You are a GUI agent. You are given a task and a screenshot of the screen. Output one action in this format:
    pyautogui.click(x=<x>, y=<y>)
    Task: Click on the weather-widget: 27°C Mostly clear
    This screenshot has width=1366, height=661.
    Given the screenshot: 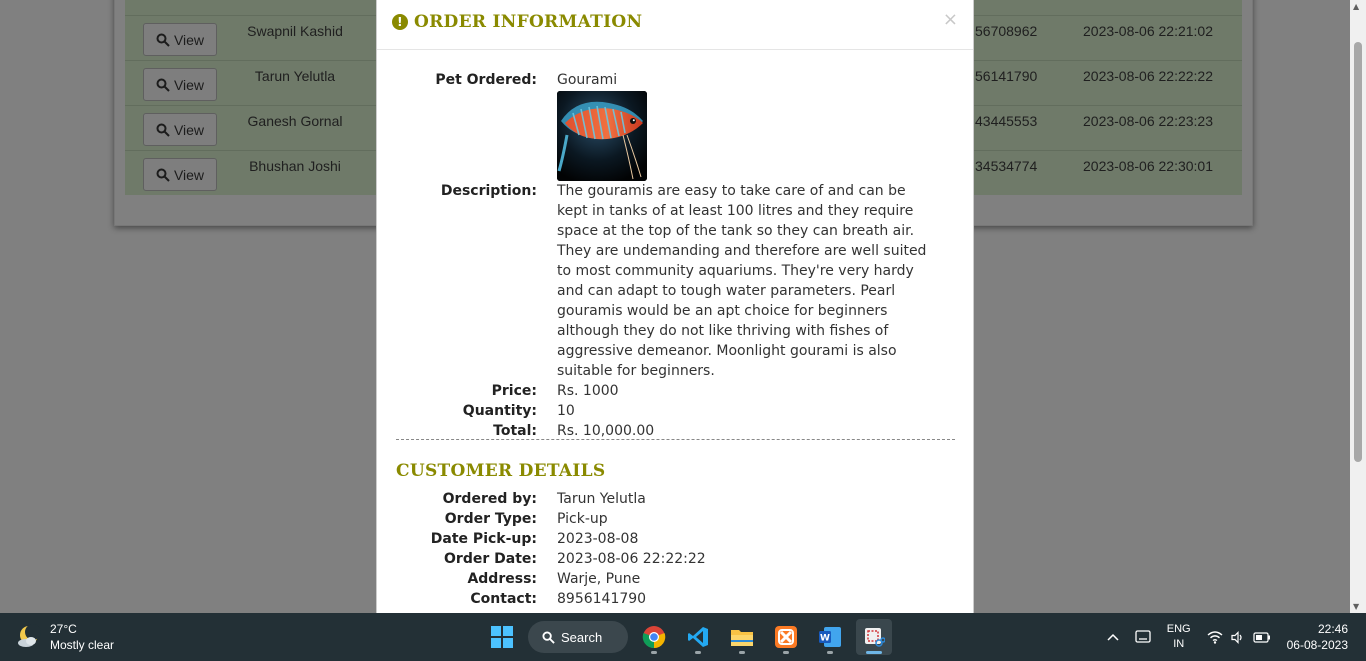 What is the action you would take?
    pyautogui.click(x=65, y=637)
    